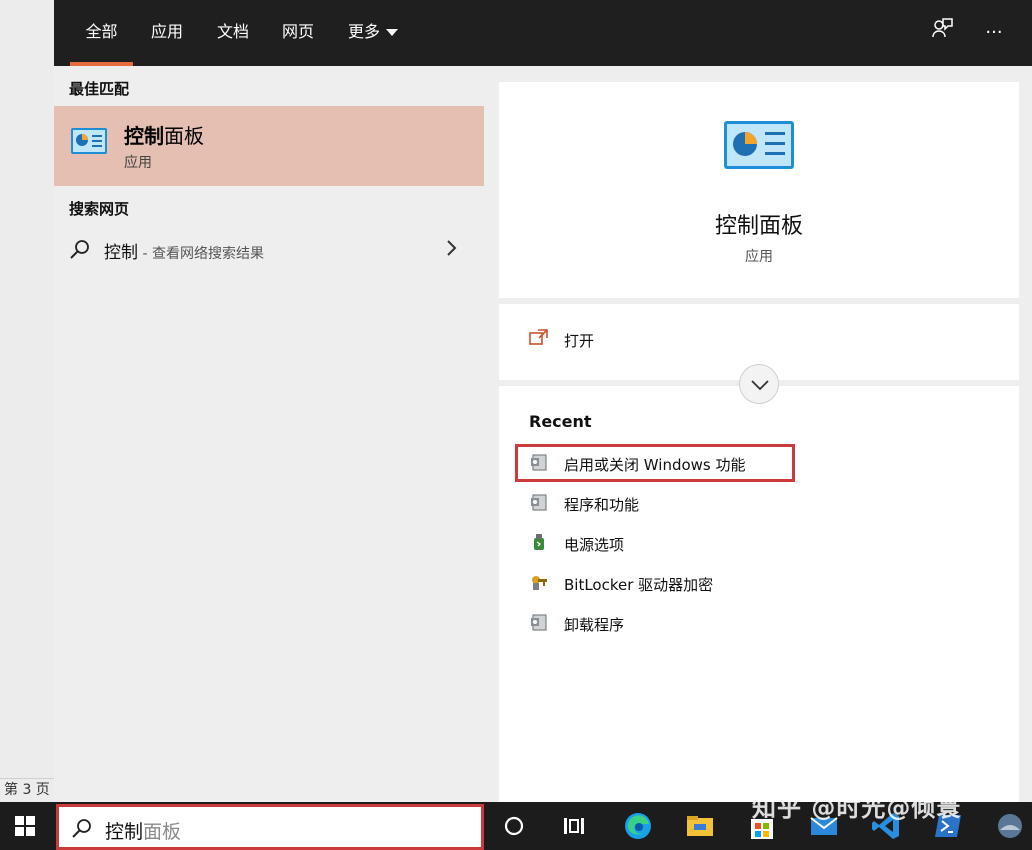  I want to click on power-options-icon, so click(539, 542).